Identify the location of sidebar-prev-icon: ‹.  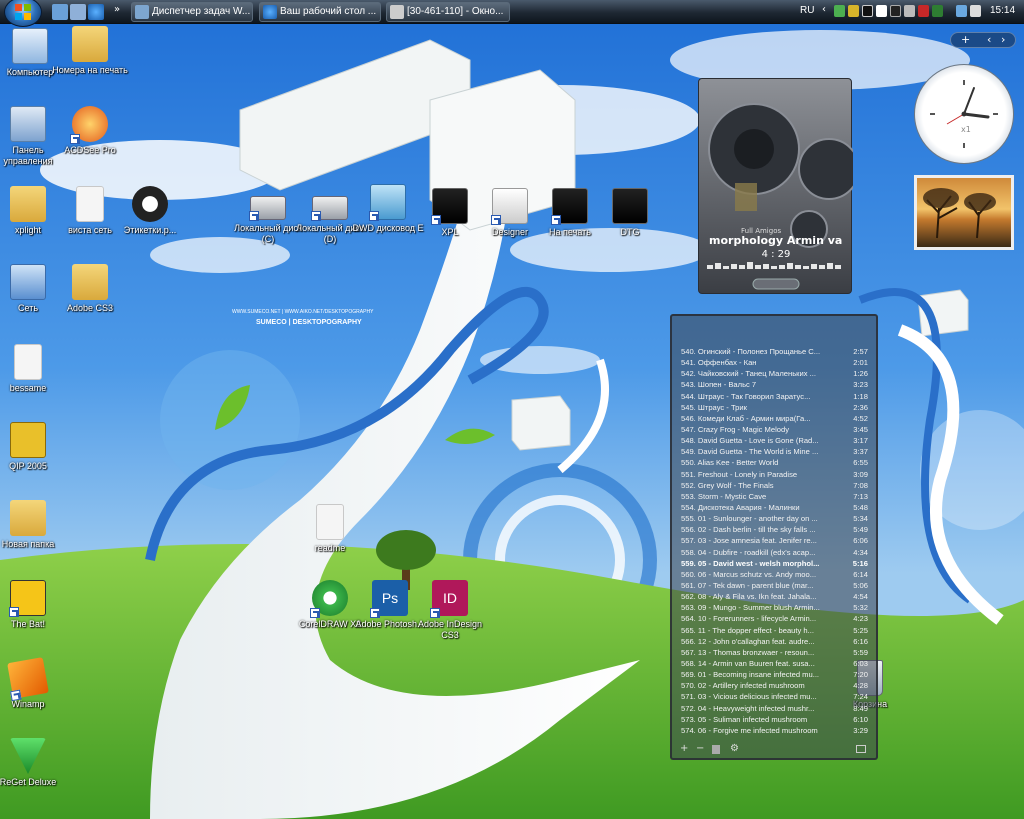
(989, 40).